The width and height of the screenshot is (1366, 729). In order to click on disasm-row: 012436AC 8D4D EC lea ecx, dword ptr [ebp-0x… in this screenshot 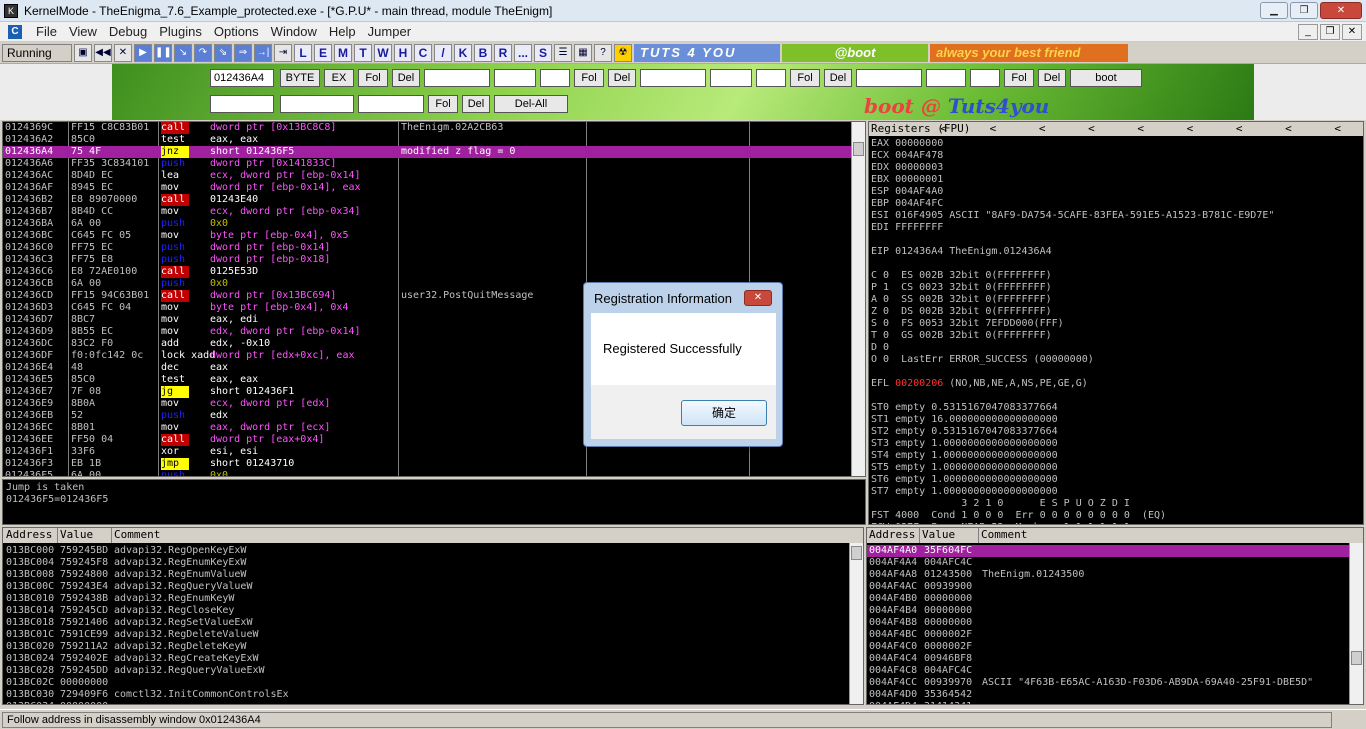, I will do `click(434, 176)`.